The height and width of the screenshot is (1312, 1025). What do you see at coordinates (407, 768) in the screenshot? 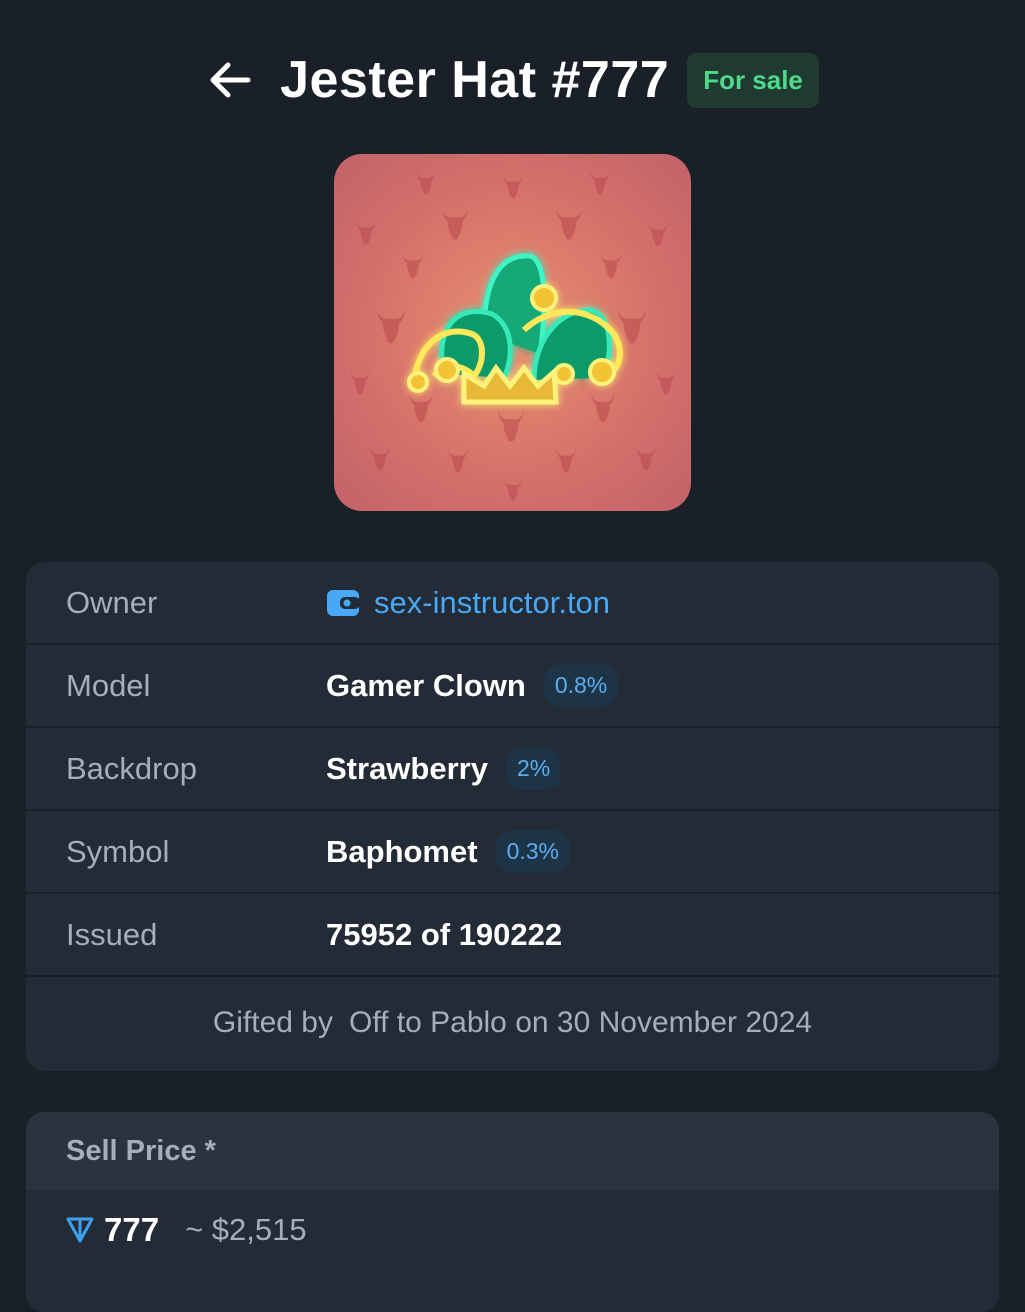
I see `backdrop-value: Strawberry` at bounding box center [407, 768].